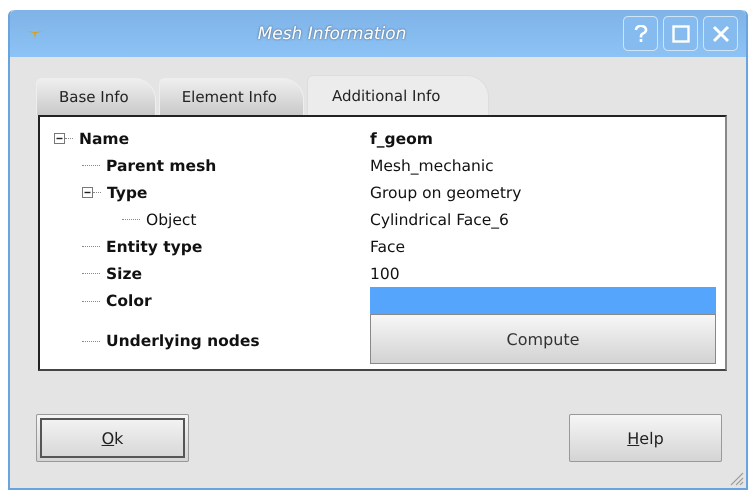  I want to click on property-value: Mesh_mechanic, so click(432, 165).